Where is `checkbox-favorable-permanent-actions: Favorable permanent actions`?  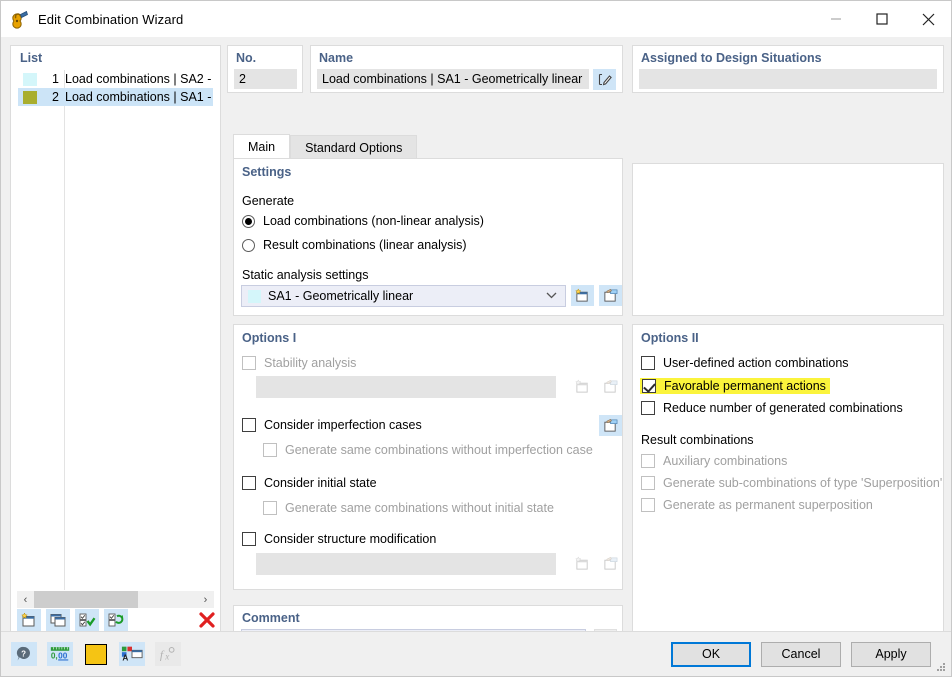 checkbox-favorable-permanent-actions: Favorable permanent actions is located at coordinates (735, 386).